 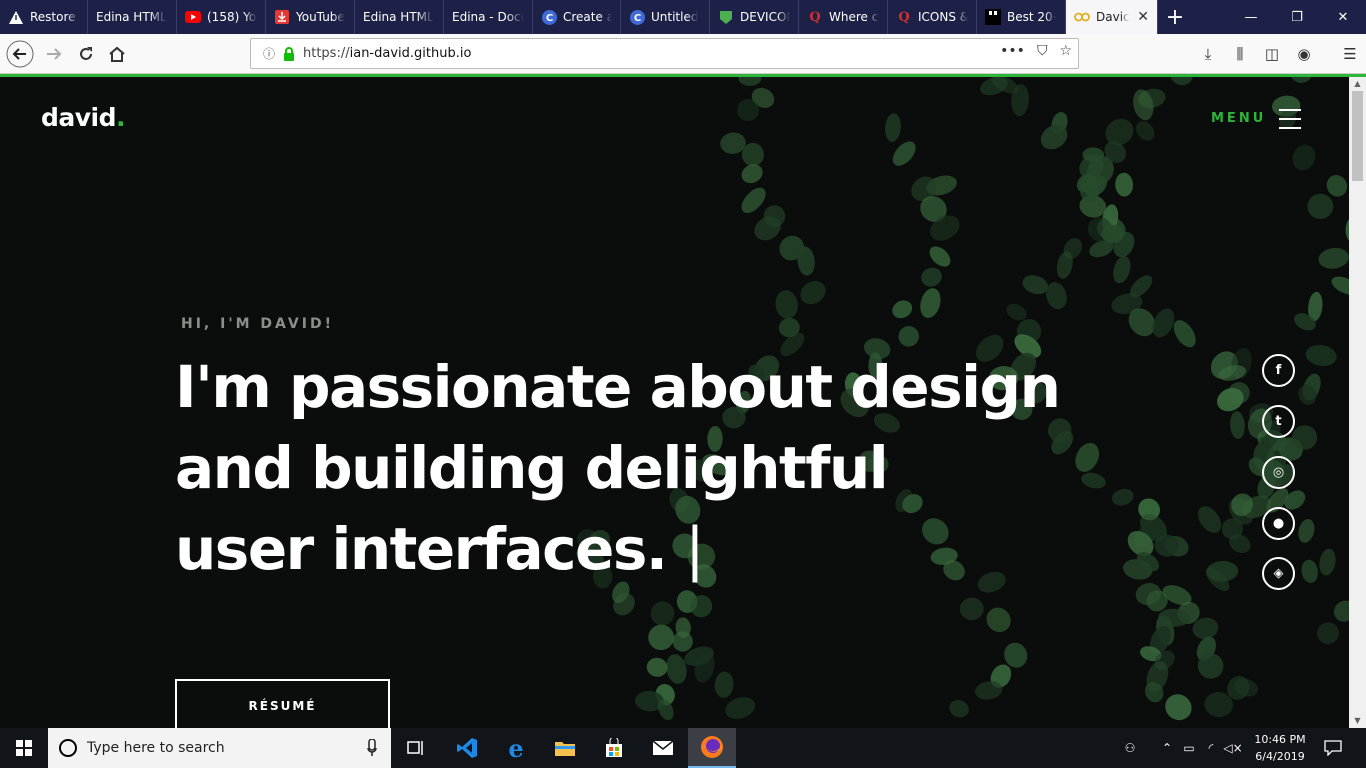 I want to click on url-host: ian-david.github.io, so click(x=410, y=53).